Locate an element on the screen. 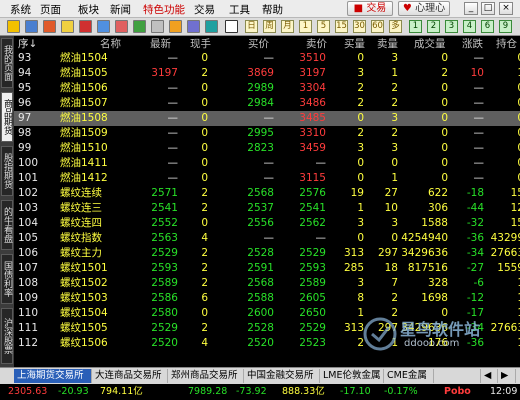 The width and height of the screenshot is (520, 400). period-60m-button: 60 is located at coordinates (377, 26).